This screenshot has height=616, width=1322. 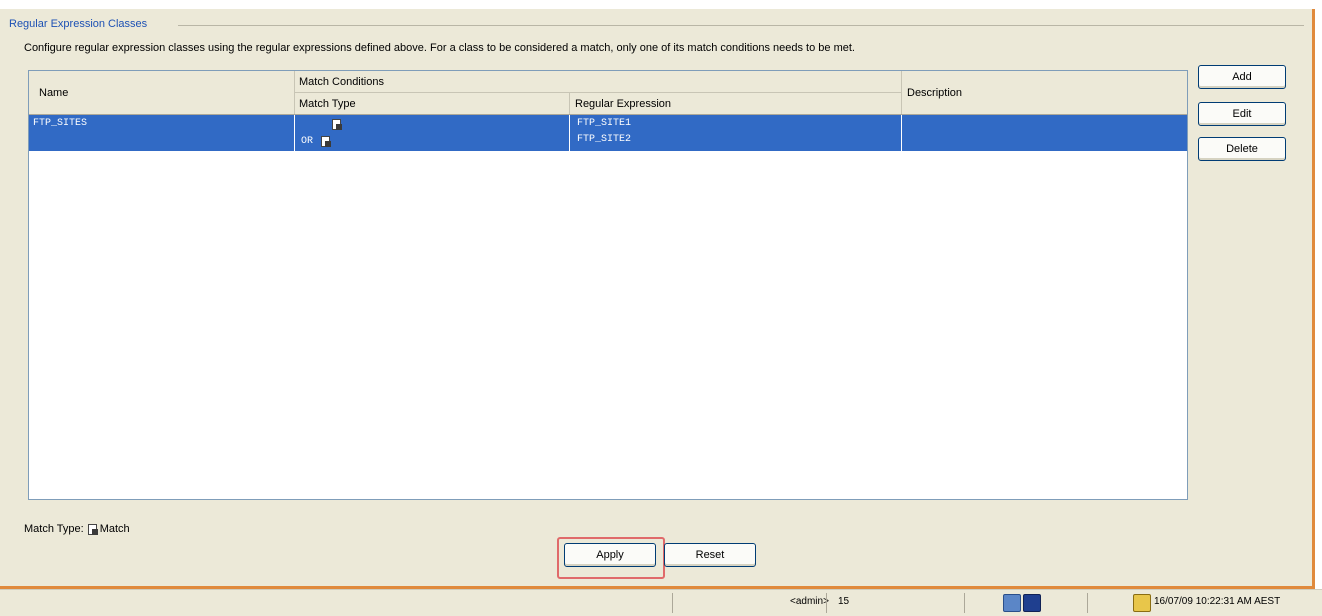 I want to click on row-expression: FTP_SITE1, so click(x=604, y=123).